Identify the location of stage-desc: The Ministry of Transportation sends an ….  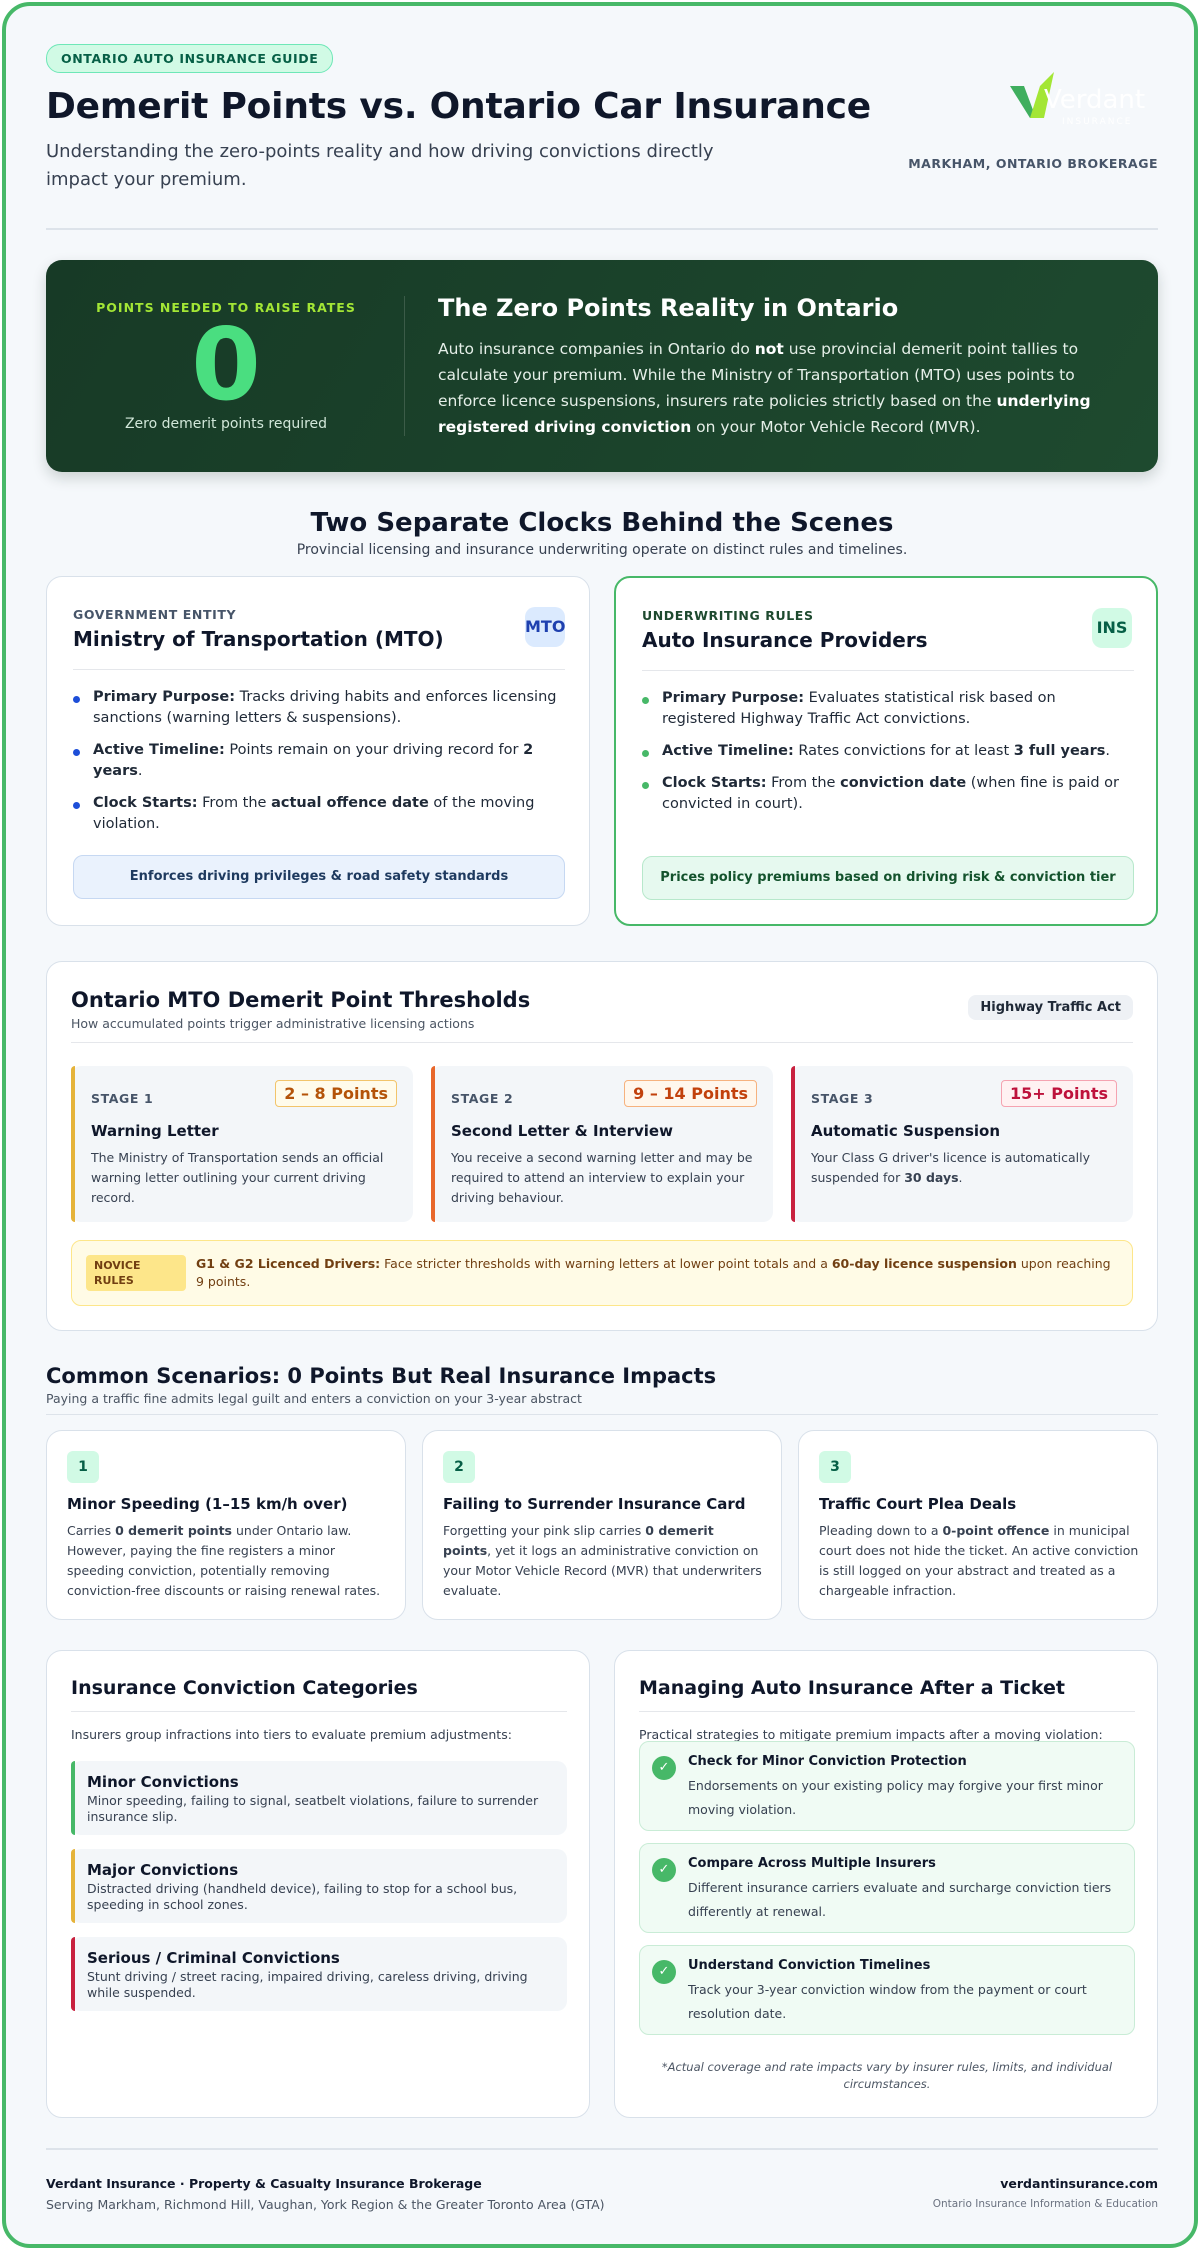
(237, 1177).